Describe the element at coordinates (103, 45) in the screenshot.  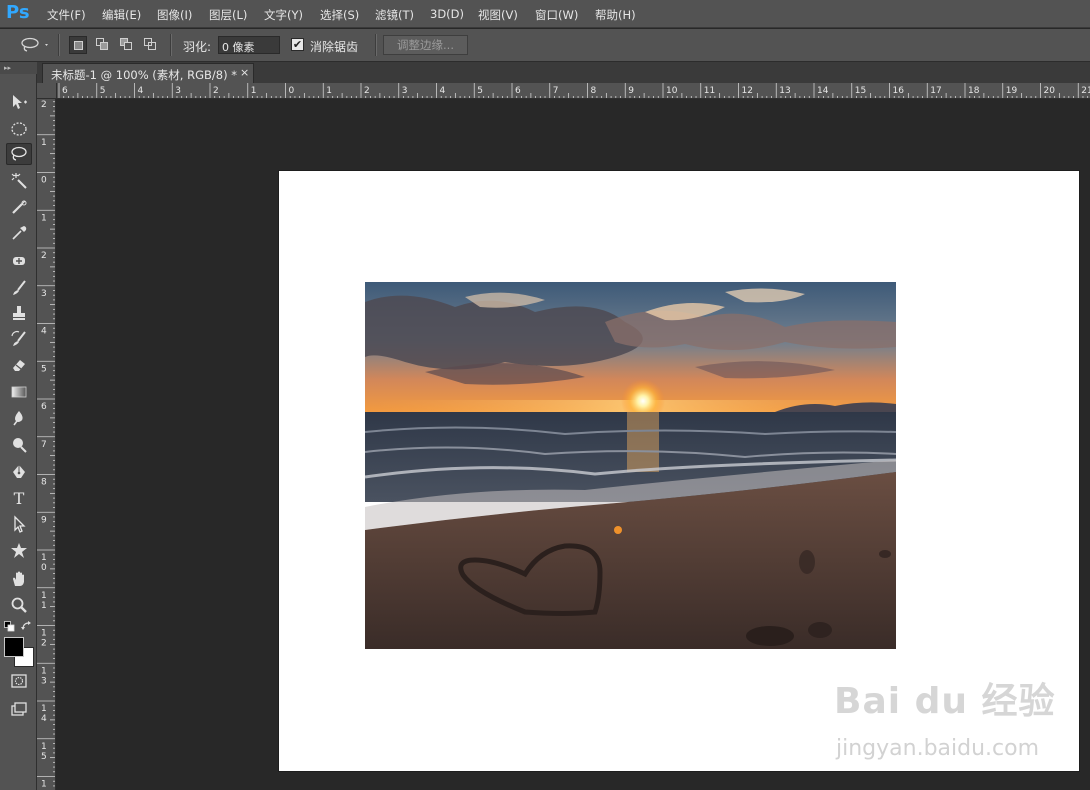
I see `add-to-selection-button` at that location.